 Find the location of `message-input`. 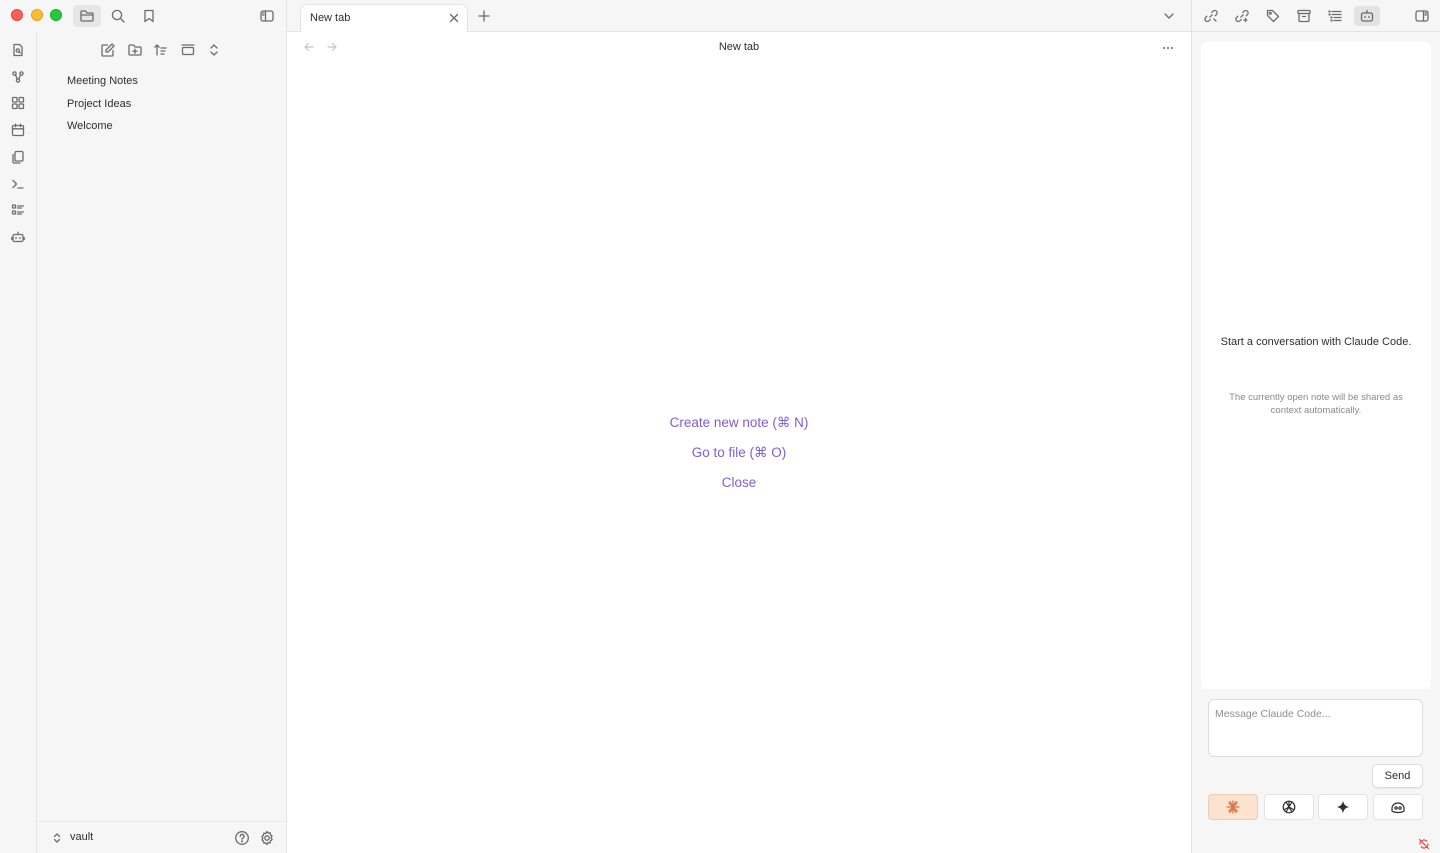

message-input is located at coordinates (1315, 728).